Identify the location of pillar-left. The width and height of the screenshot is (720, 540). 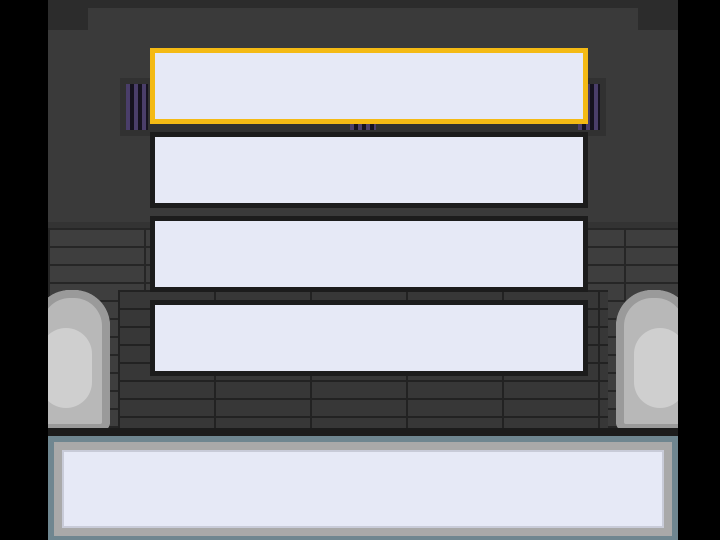
(79, 361).